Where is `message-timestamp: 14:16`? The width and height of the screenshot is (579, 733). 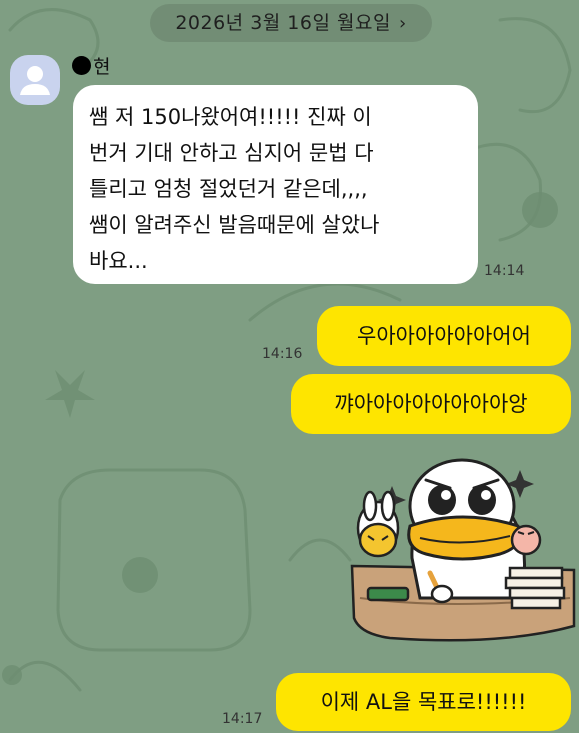
message-timestamp: 14:16 is located at coordinates (282, 354).